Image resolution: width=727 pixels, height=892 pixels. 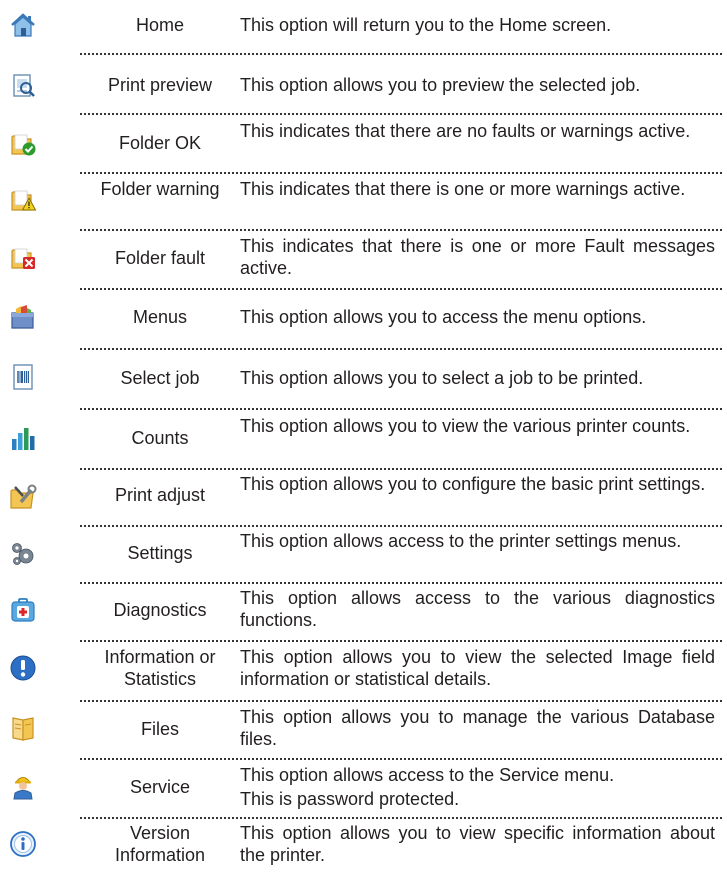 I want to click on folder-ok-icon, so click(x=23, y=143).